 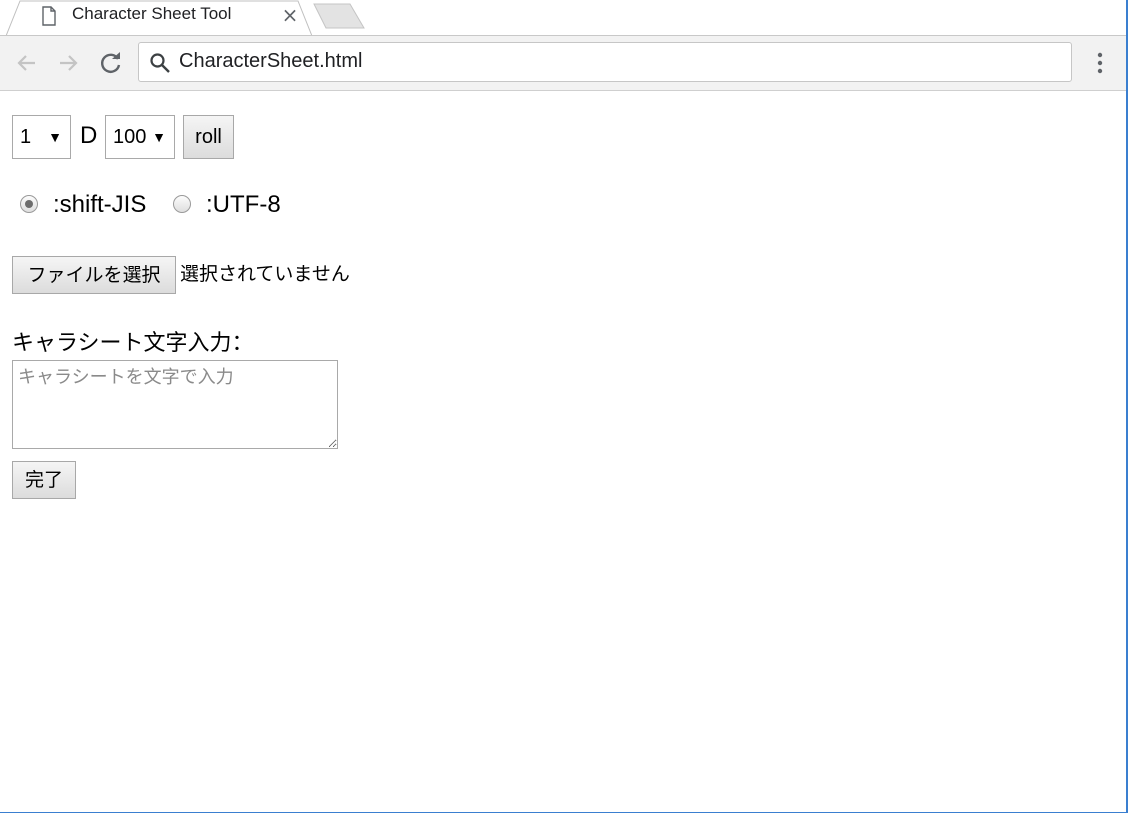 What do you see at coordinates (271, 61) in the screenshot?
I see `address-url: CharacterSheet.html` at bounding box center [271, 61].